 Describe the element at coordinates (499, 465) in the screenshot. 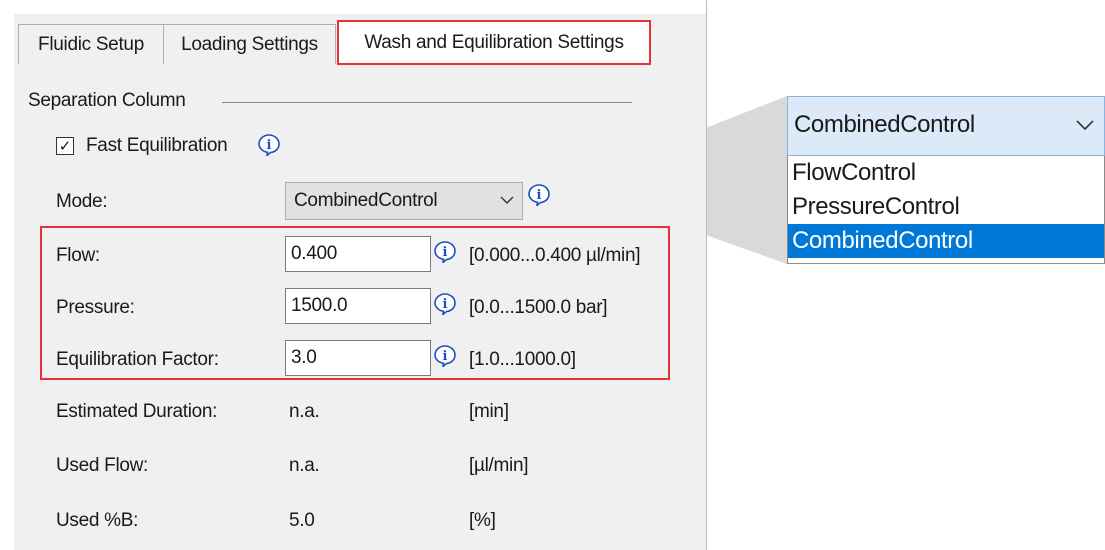

I see `used-flow-unit: [µl/min]` at that location.